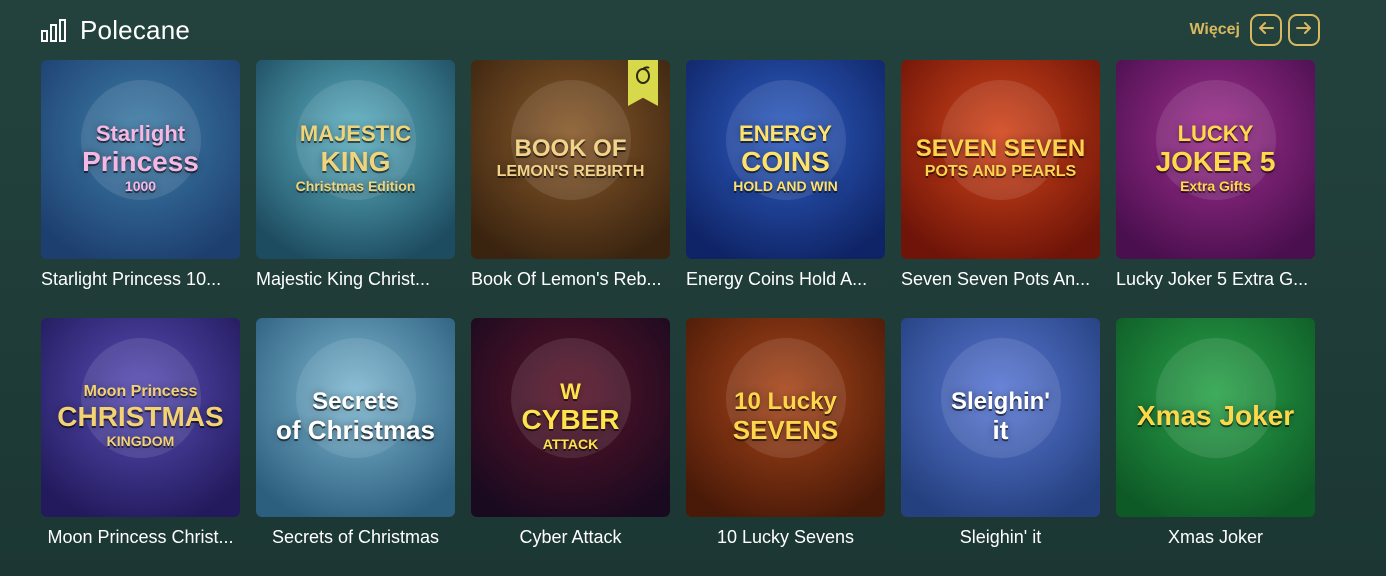 This screenshot has width=1386, height=576. Describe the element at coordinates (570, 539) in the screenshot. I see `game-title: Cyber Attack` at that location.